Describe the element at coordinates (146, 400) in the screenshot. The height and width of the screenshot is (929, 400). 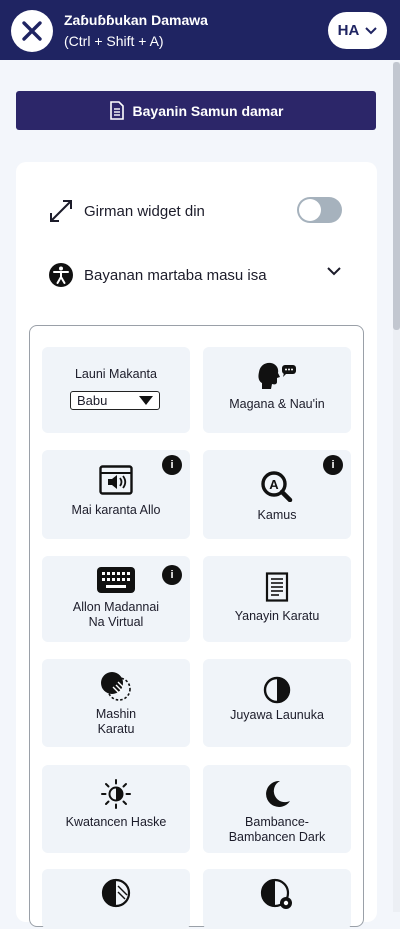
I see `caret-down-icon` at that location.